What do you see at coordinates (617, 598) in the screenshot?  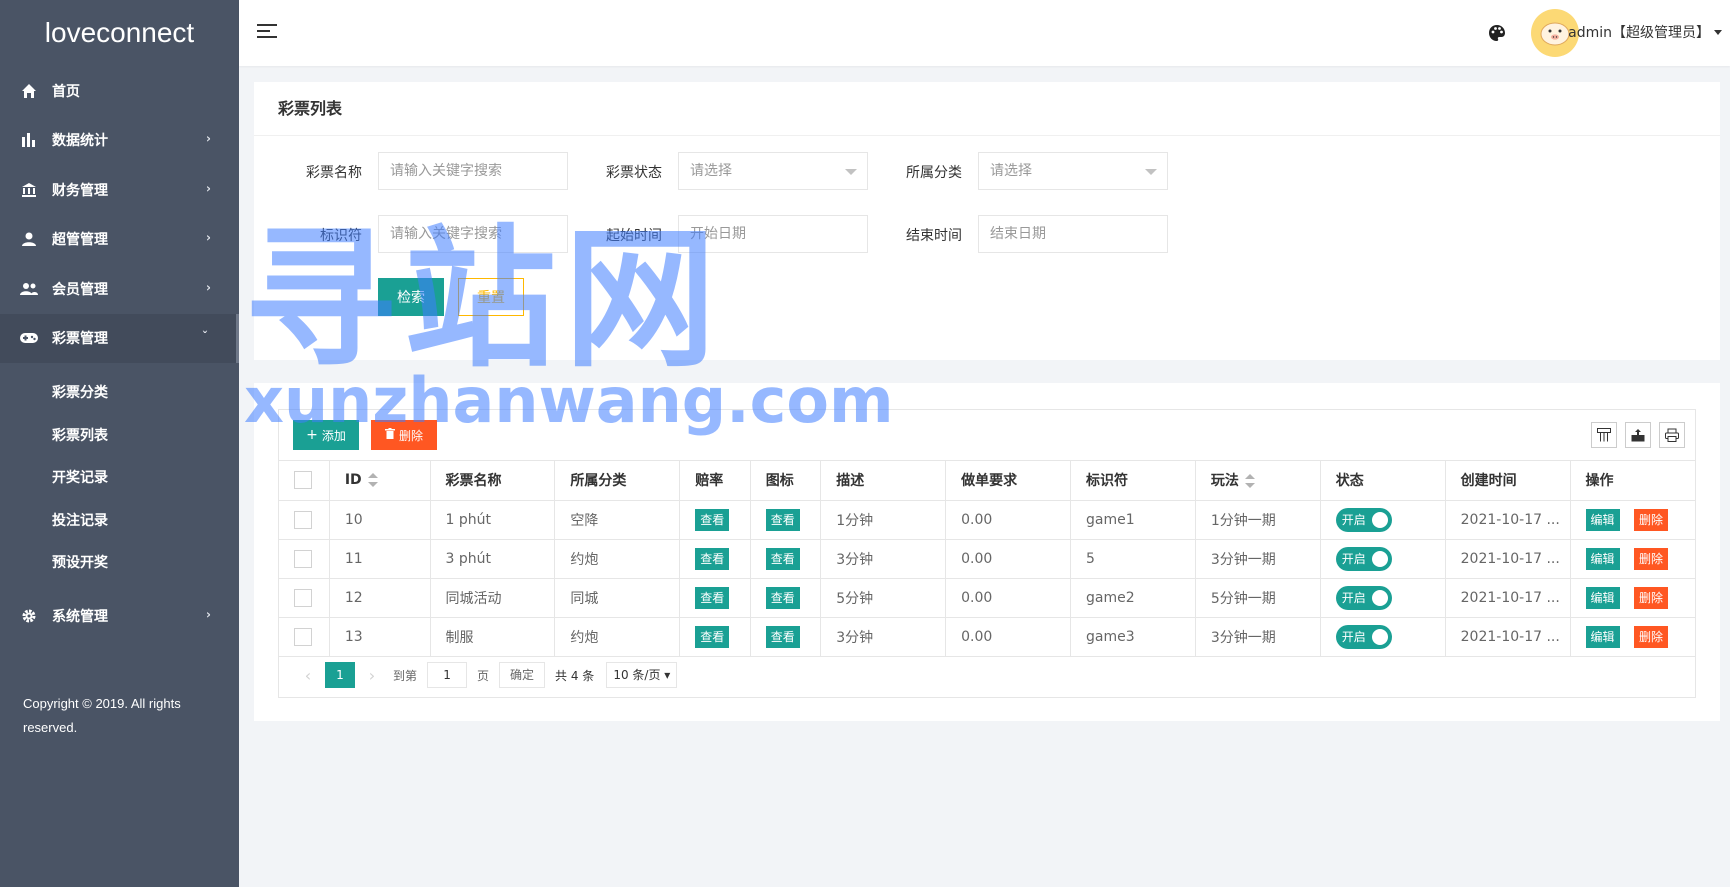 I see `cell-category: 同城` at bounding box center [617, 598].